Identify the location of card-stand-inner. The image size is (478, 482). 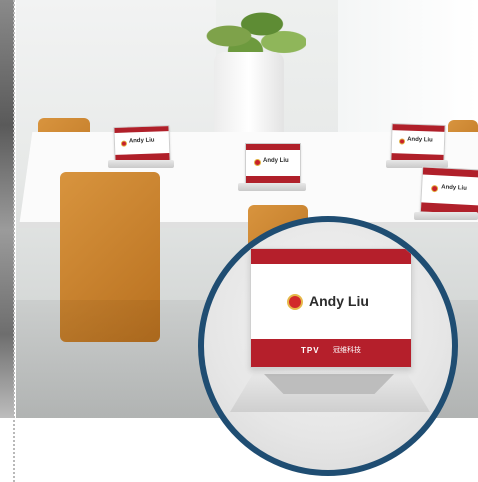
(329, 384).